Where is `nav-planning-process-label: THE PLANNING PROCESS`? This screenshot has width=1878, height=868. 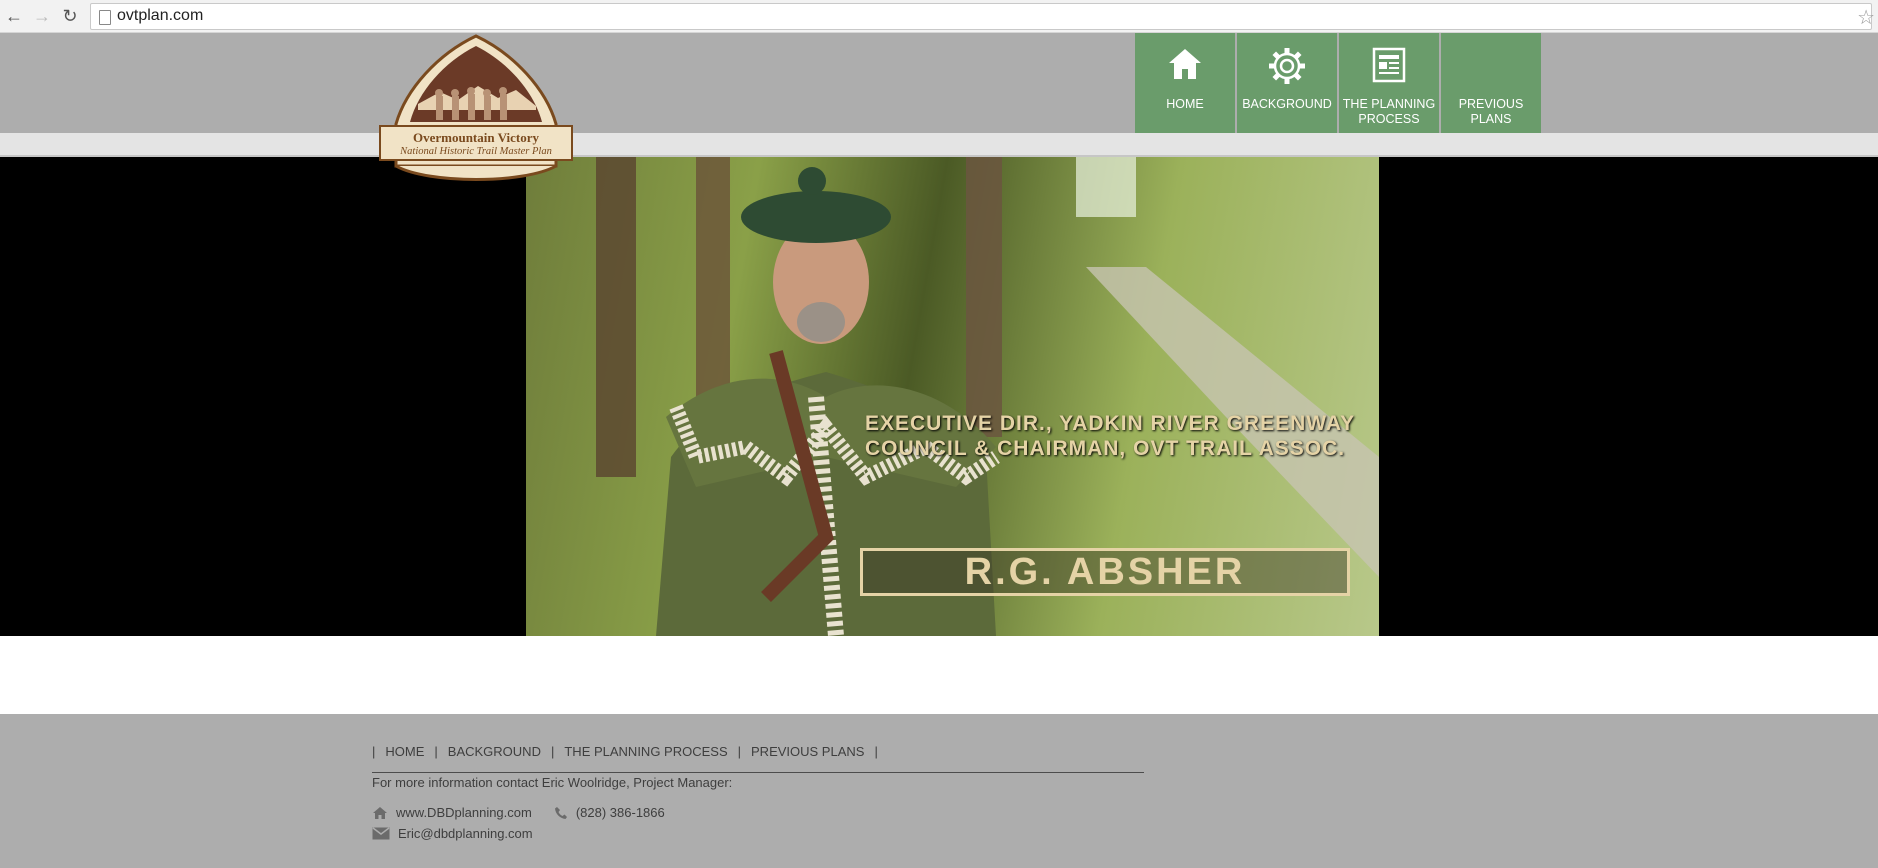 nav-planning-process-label: THE PLANNING PROCESS is located at coordinates (1389, 111).